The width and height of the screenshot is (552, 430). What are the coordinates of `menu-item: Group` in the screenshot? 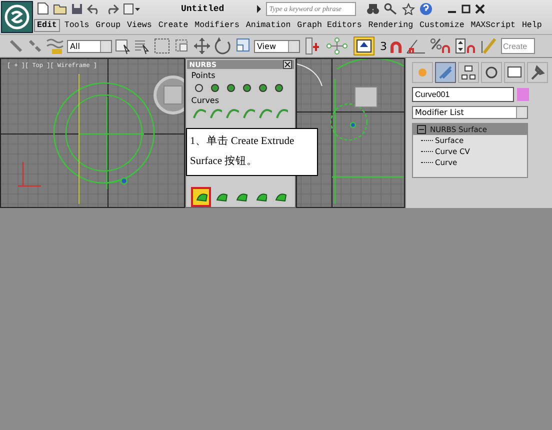 It's located at (108, 25).